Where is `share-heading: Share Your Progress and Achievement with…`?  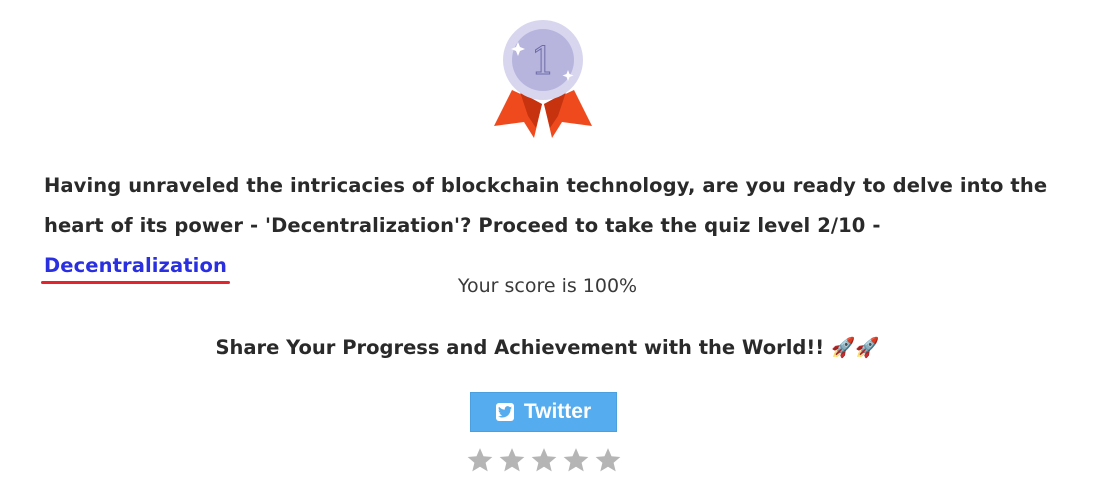
share-heading: Share Your Progress and Achievement with… is located at coordinates (547, 347).